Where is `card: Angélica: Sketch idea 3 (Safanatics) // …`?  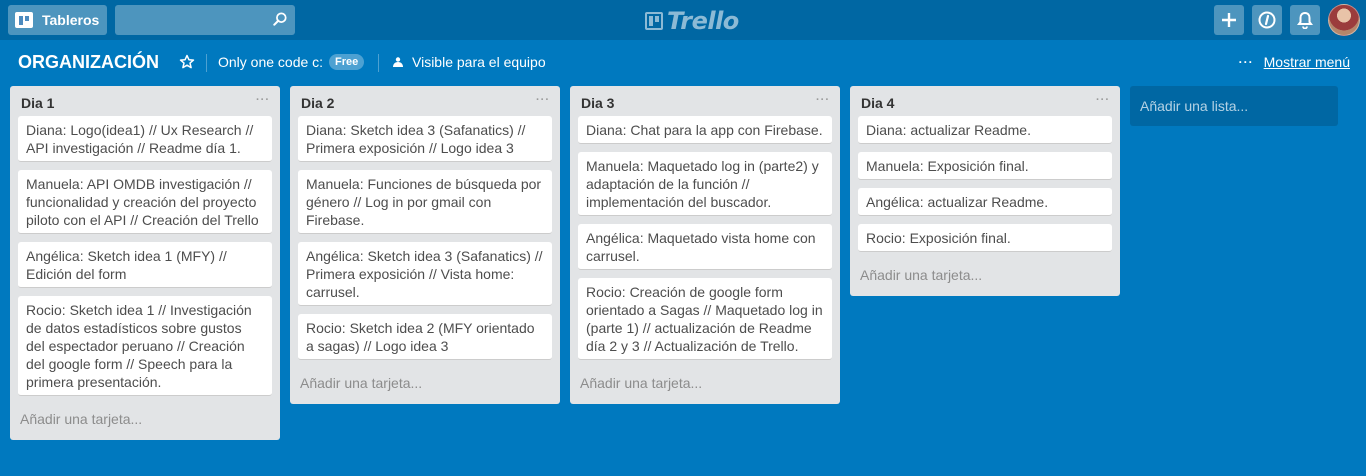 card: Angélica: Sketch idea 3 (Safanatics) // … is located at coordinates (425, 274).